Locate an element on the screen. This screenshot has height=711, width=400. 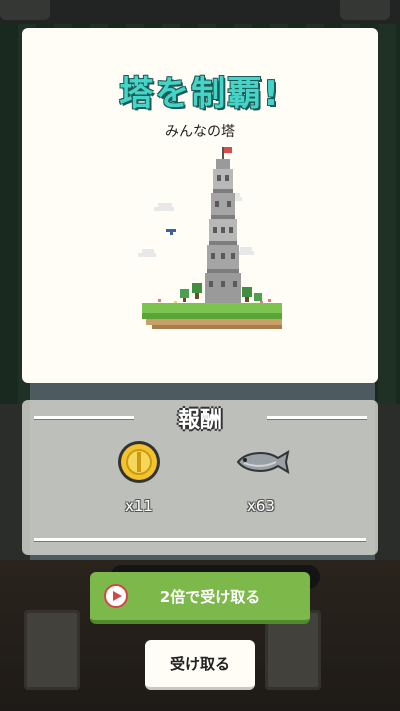
coin-quantity: x11 is located at coordinates (139, 506).